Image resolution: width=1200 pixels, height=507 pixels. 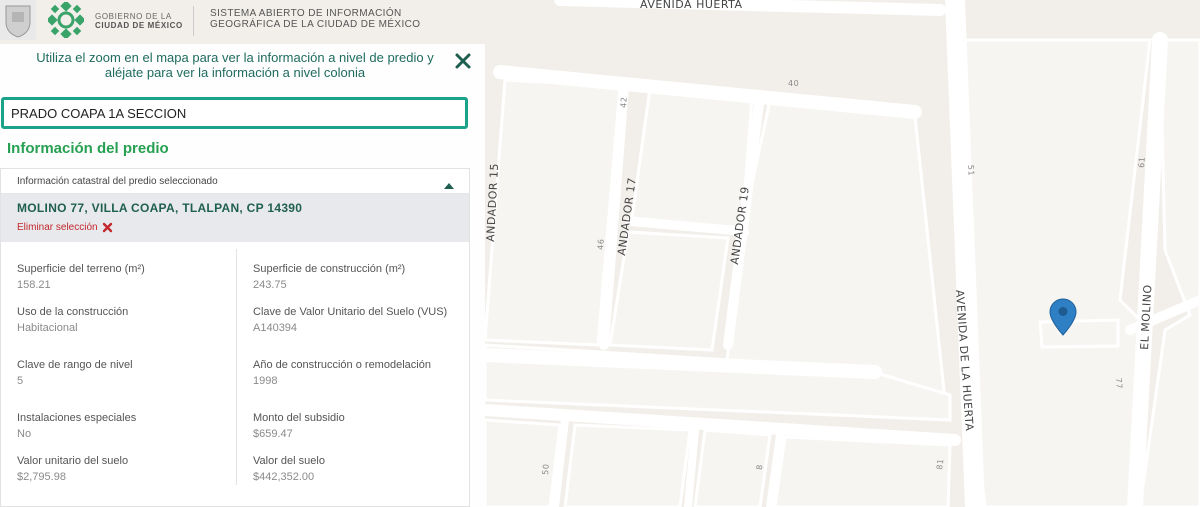 I want to click on field-valor-suelo: Valor del suelo $442,352.00, so click(x=358, y=469).